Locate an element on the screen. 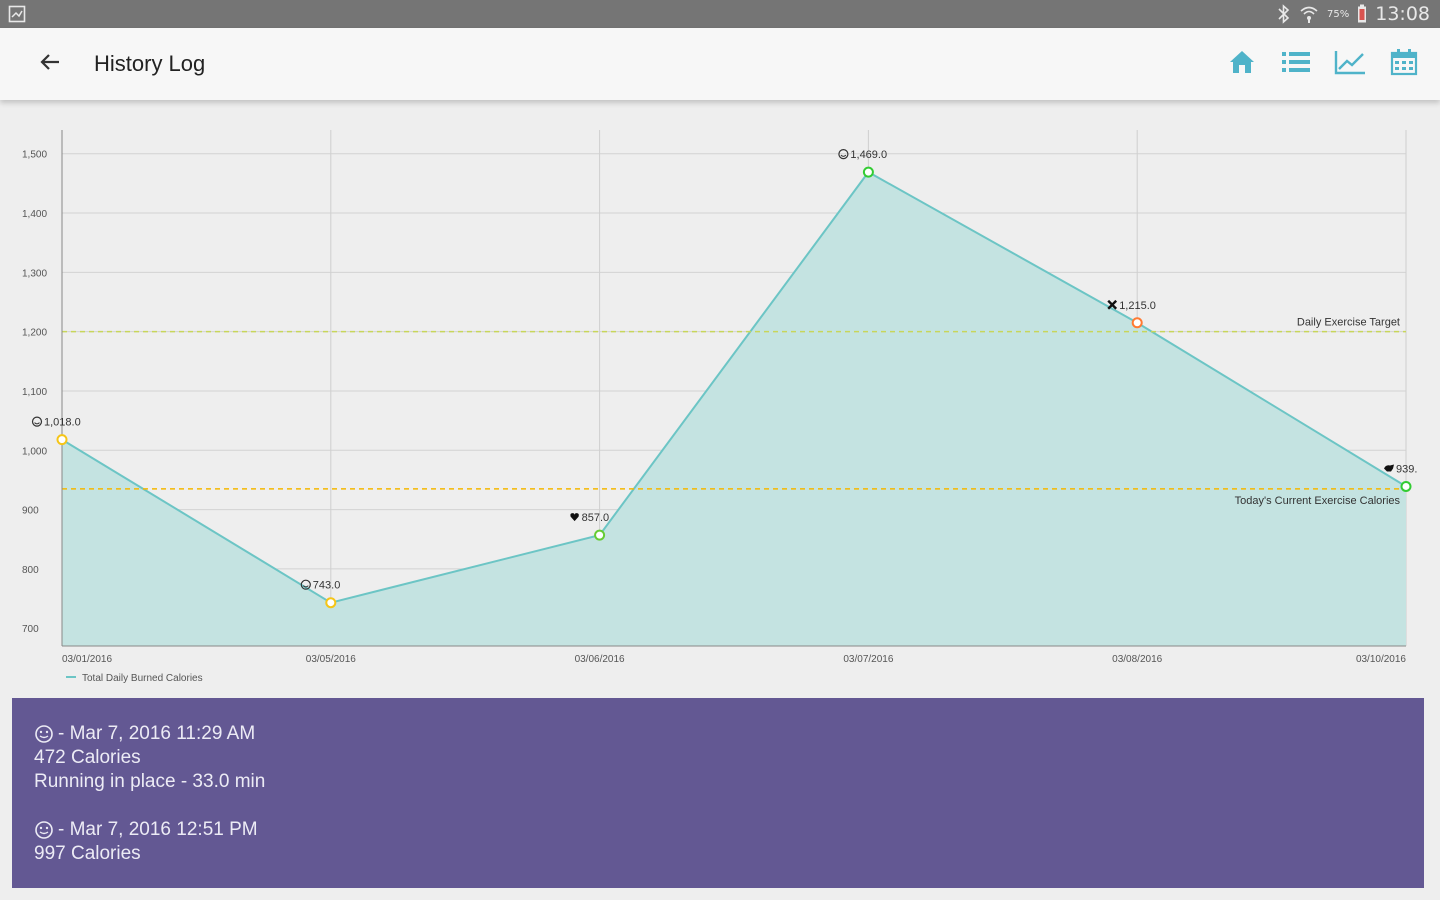  list-icon is located at coordinates (1296, 64).